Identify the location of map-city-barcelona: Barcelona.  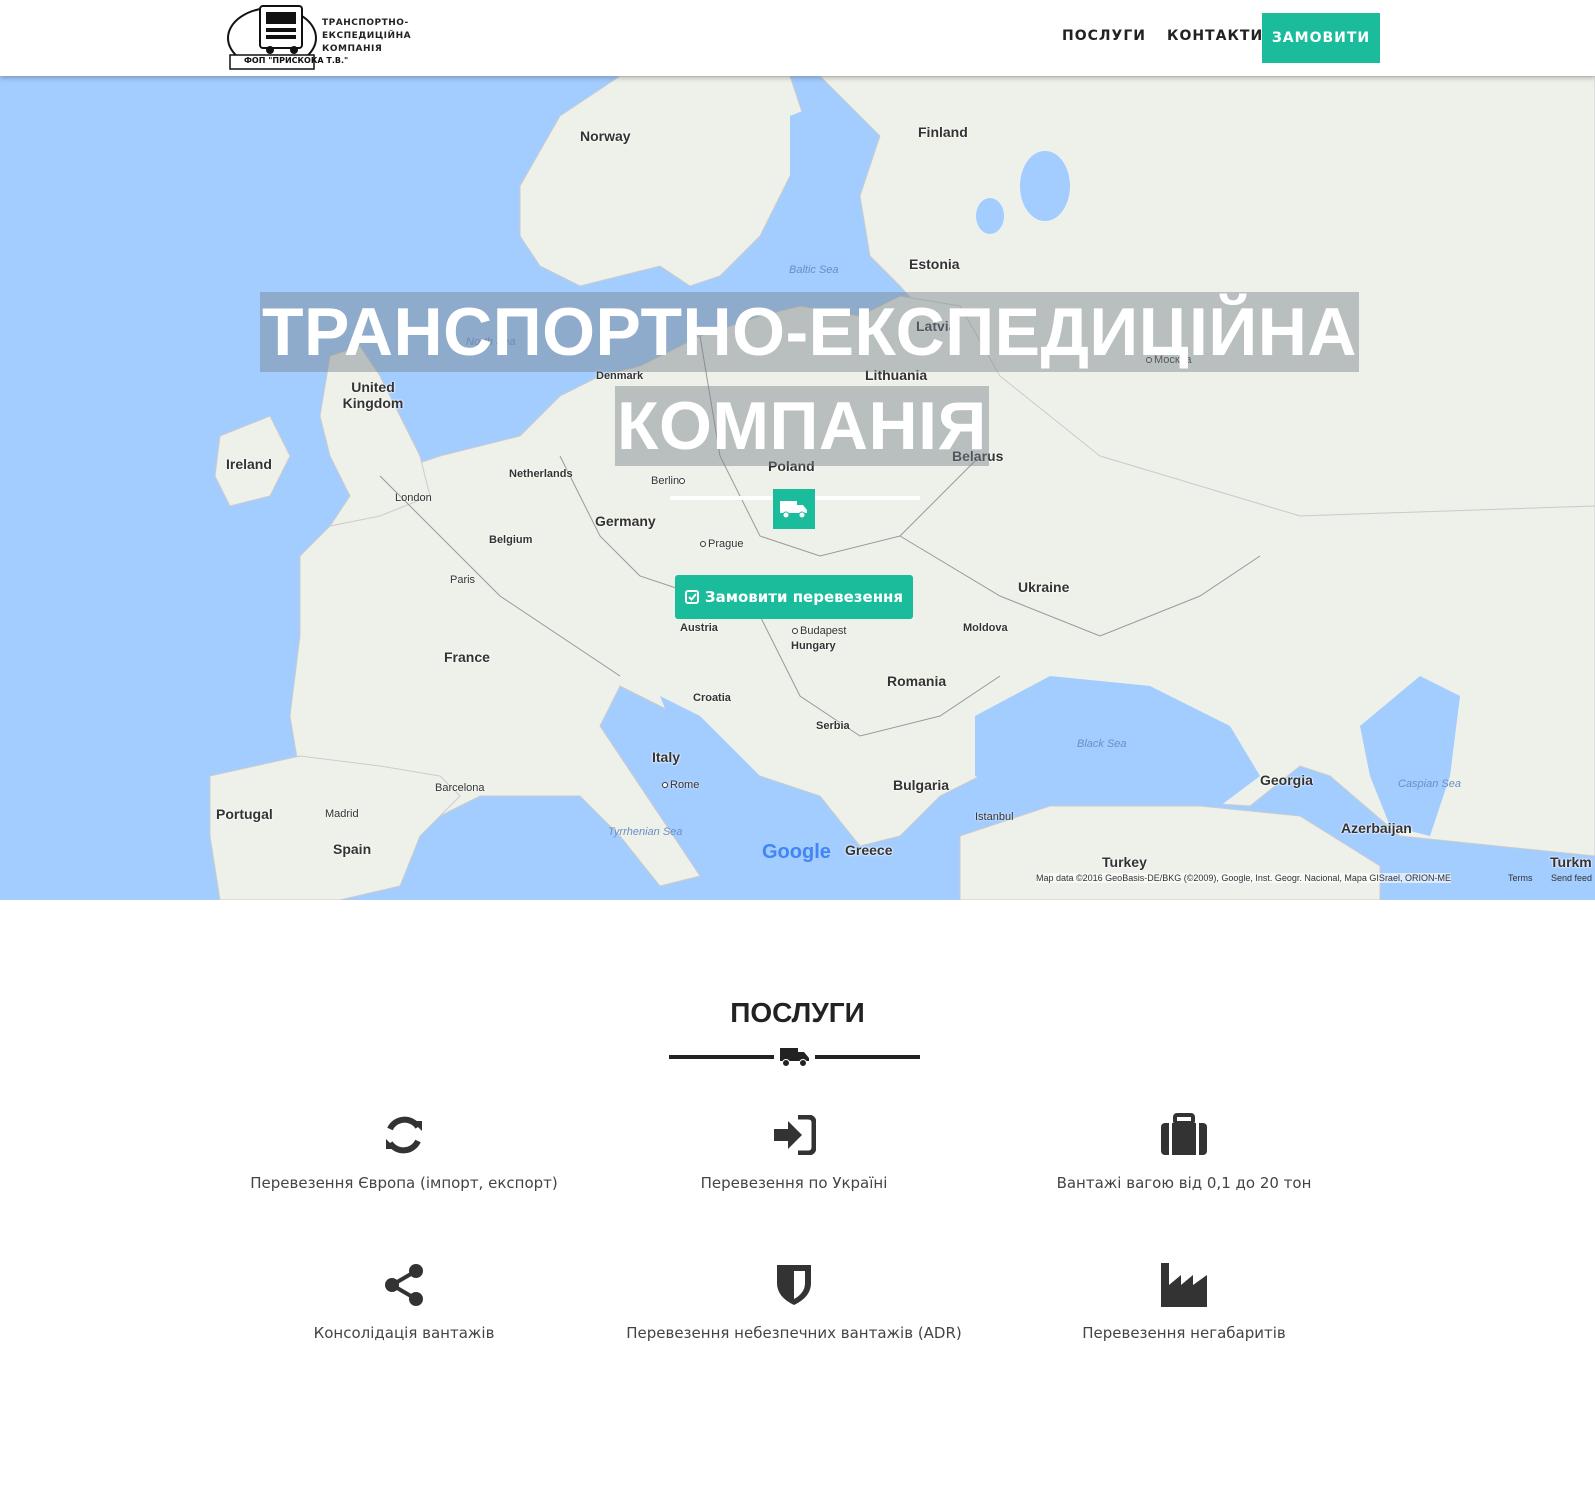
(460, 788).